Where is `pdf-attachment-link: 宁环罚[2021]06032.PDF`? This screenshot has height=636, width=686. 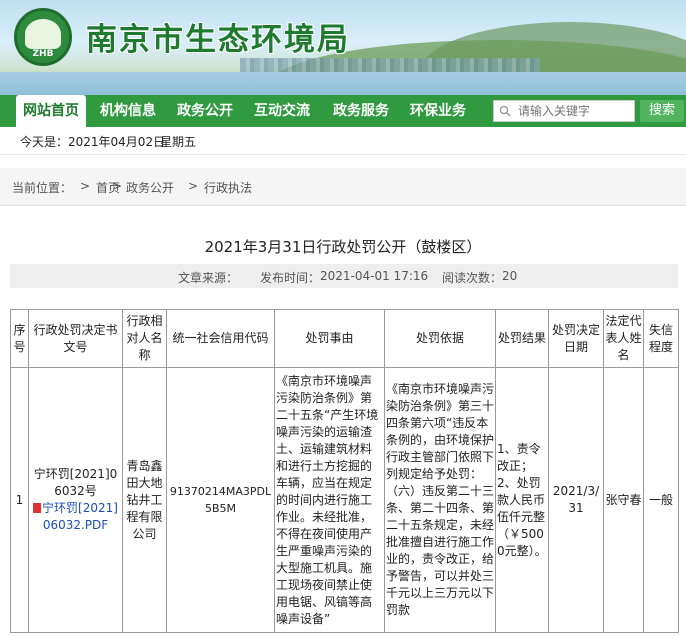
pdf-attachment-link: 宁环罚[2021]06032.PDF is located at coordinates (75, 517).